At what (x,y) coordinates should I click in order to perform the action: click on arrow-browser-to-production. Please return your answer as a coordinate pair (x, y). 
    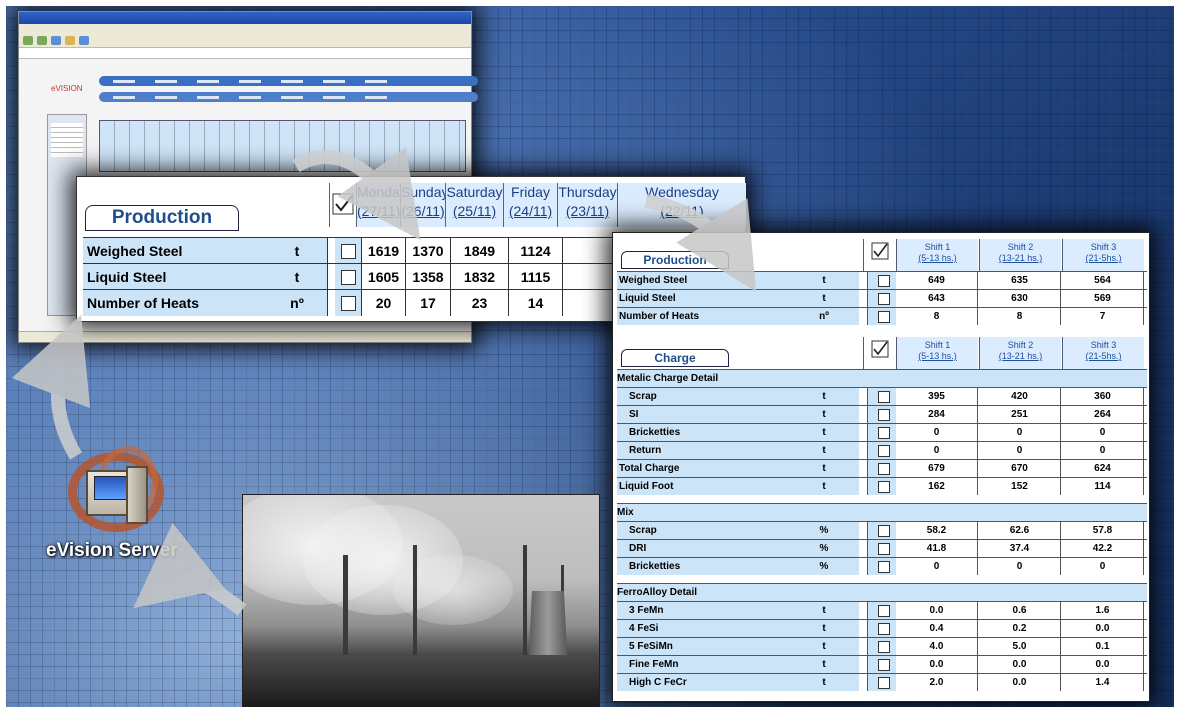
    Looking at the image, I should click on (356, 194).